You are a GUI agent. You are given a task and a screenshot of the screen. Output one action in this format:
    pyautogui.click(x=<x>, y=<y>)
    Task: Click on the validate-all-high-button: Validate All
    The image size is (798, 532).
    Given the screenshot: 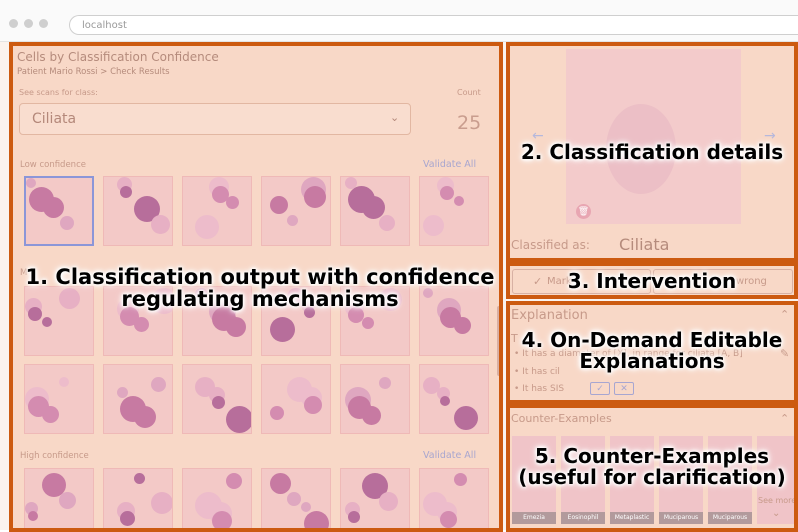 What is the action you would take?
    pyautogui.click(x=449, y=455)
    